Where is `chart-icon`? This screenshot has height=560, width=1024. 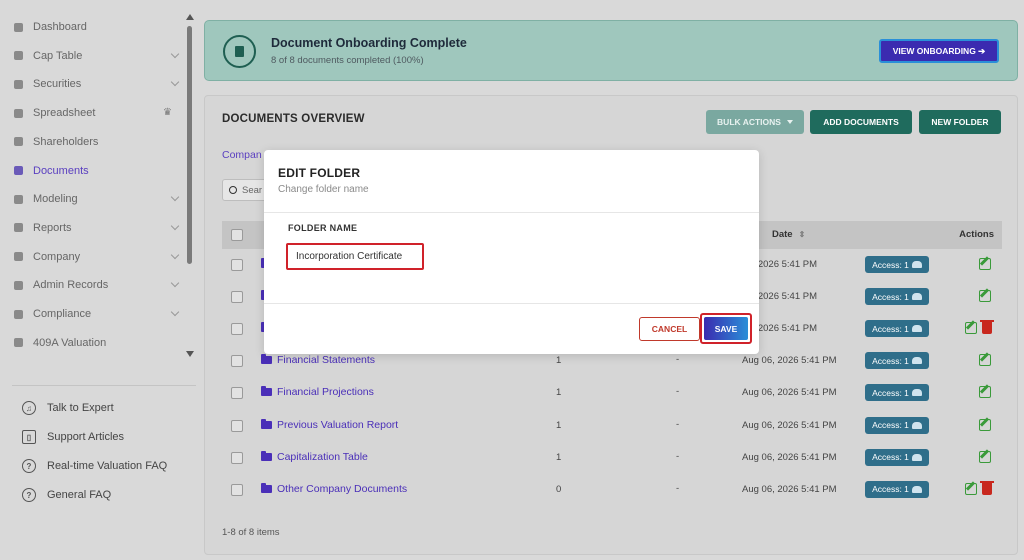
chart-icon is located at coordinates (18, 343).